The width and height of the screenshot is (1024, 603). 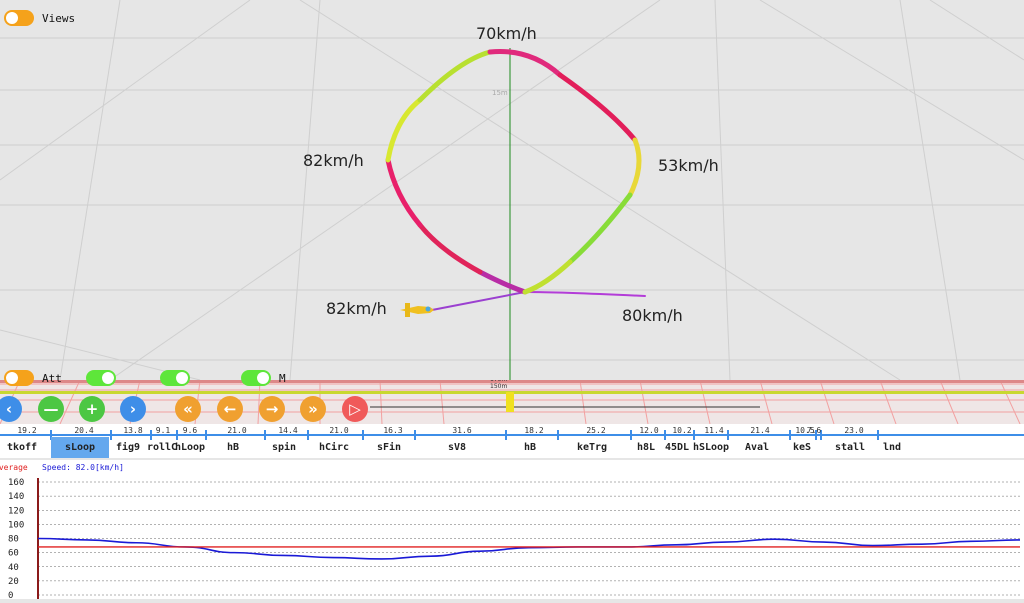 I want to click on segment-hSLoop: hSLoop, so click(x=711, y=447).